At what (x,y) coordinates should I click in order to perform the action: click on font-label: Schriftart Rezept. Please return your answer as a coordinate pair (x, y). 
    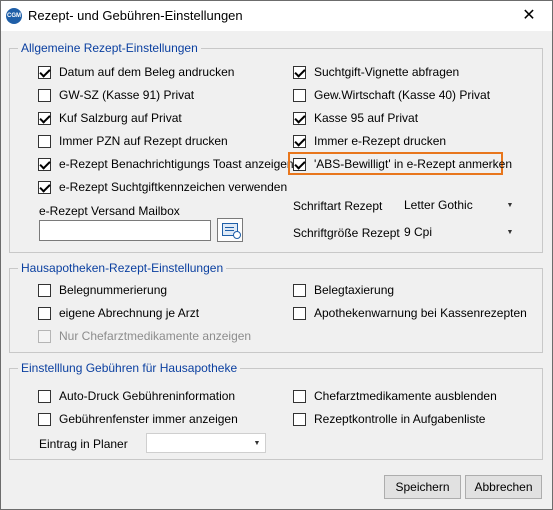
    Looking at the image, I should click on (338, 206).